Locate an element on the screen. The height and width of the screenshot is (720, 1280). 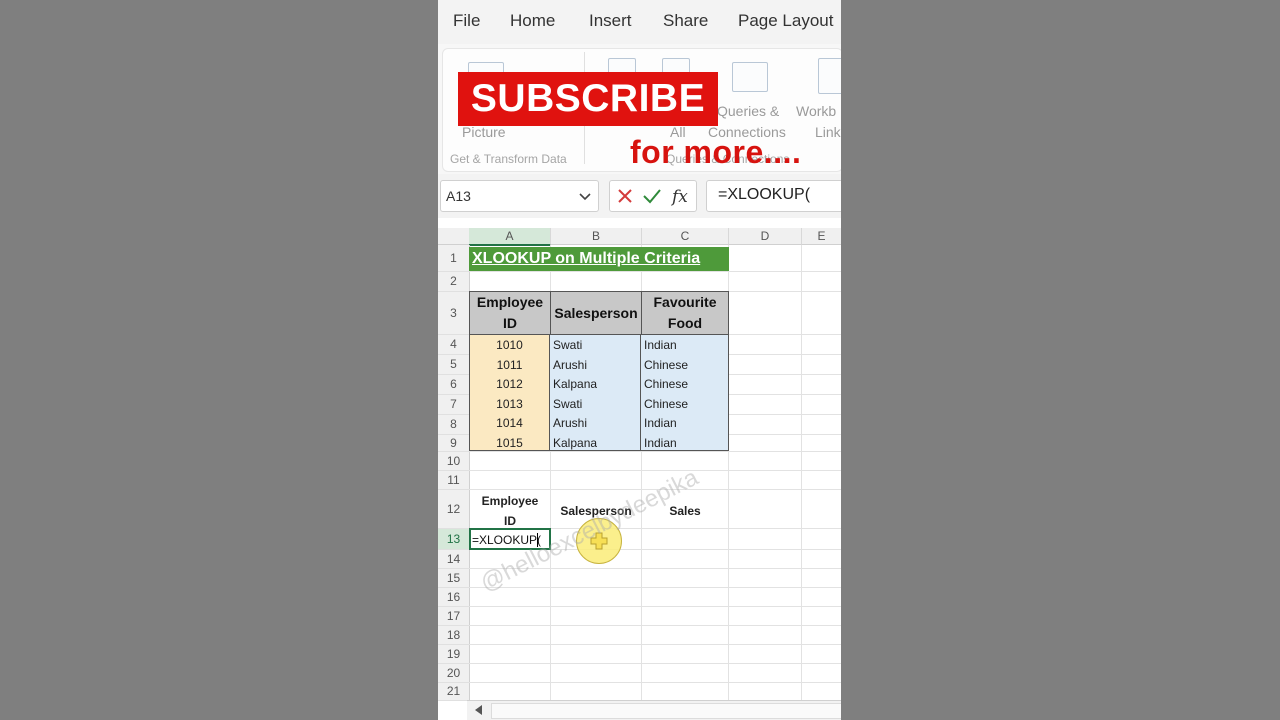
insert-function-icon: fx is located at coordinates (681, 196).